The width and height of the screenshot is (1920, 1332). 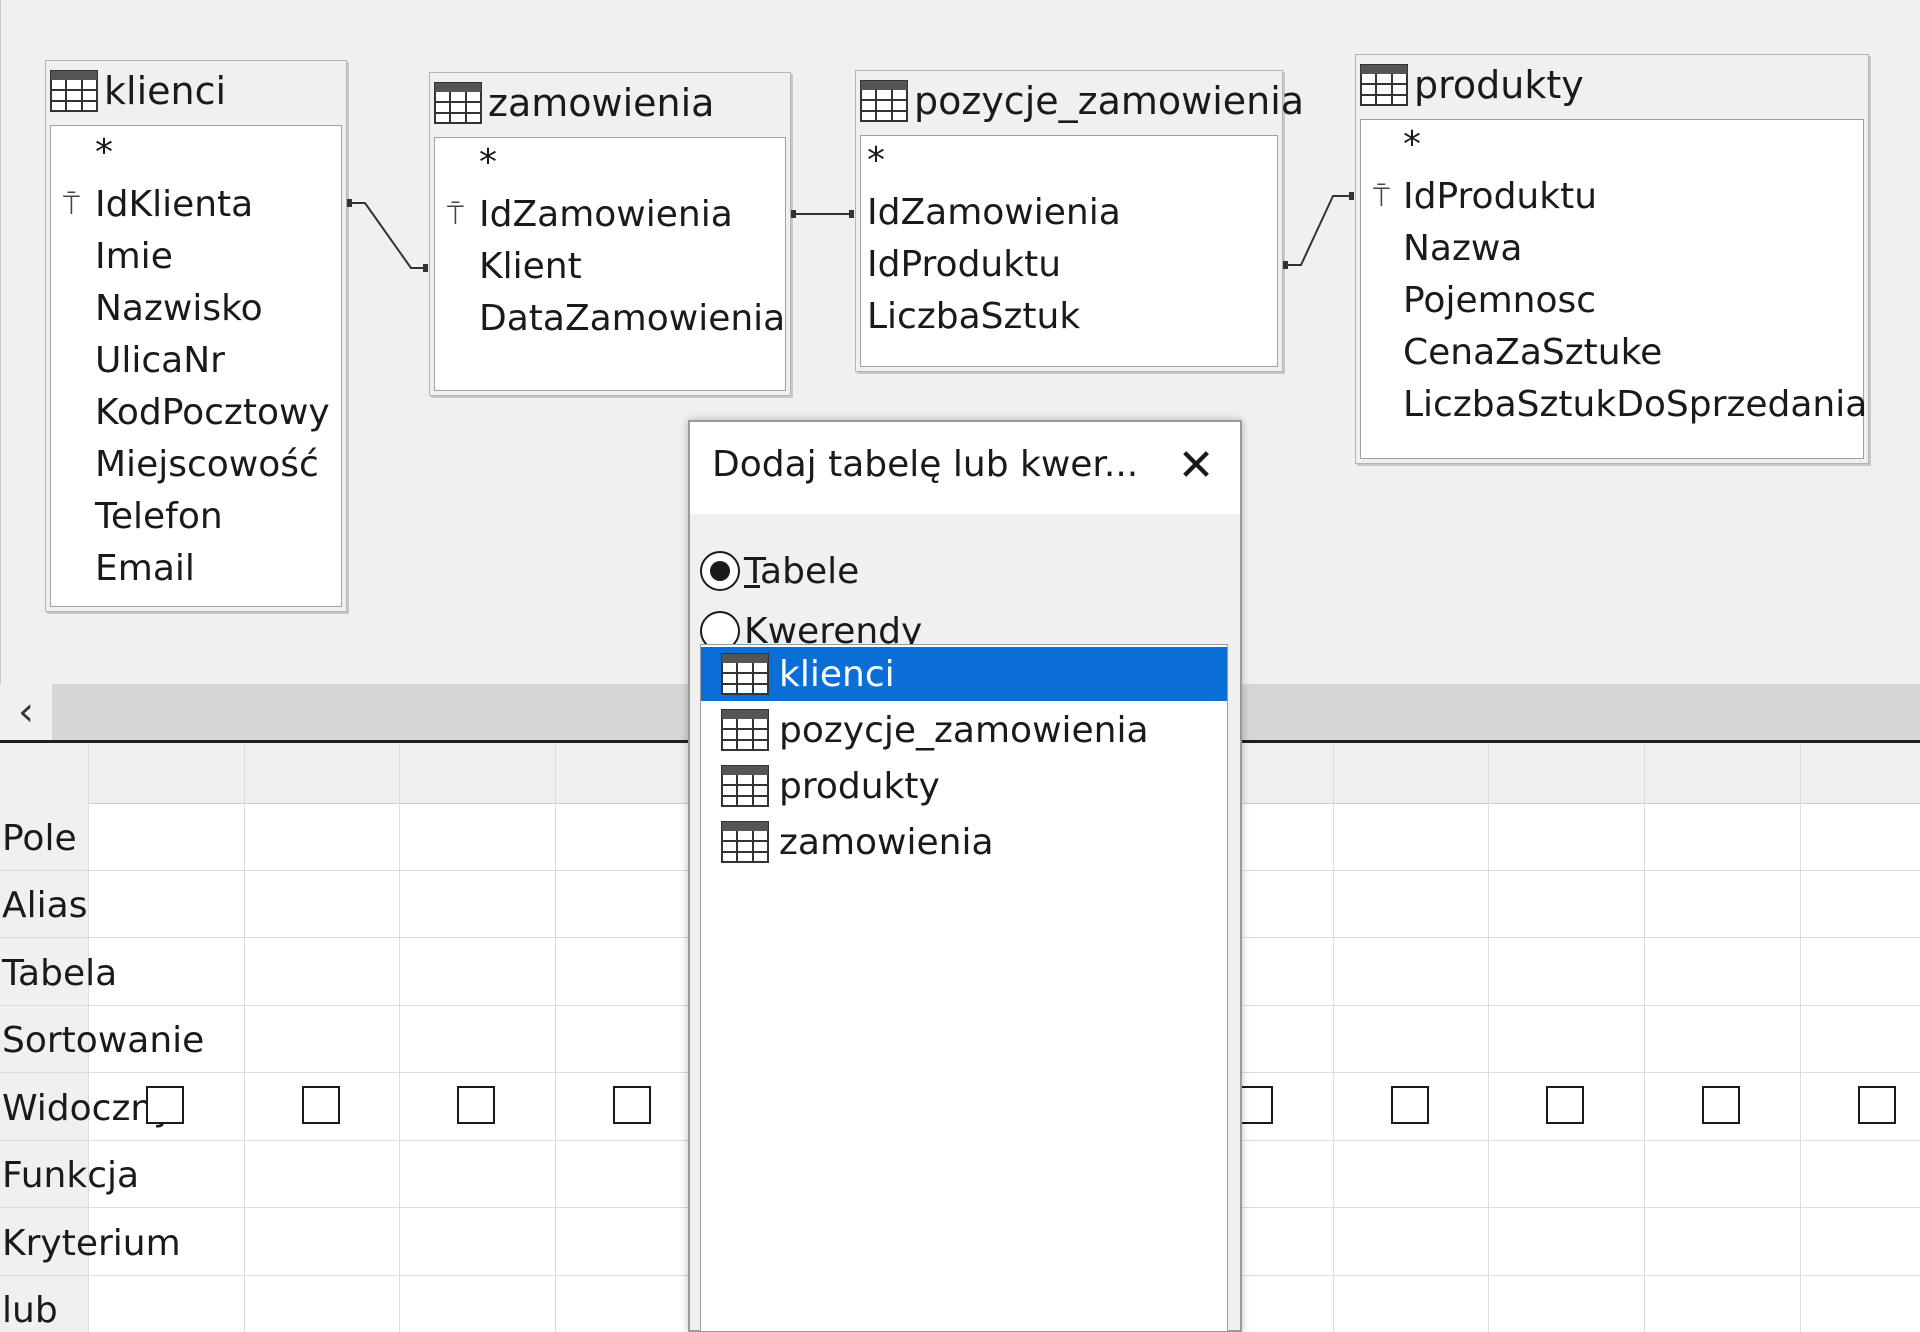 I want to click on table-title-bar: klienci, so click(x=138, y=91).